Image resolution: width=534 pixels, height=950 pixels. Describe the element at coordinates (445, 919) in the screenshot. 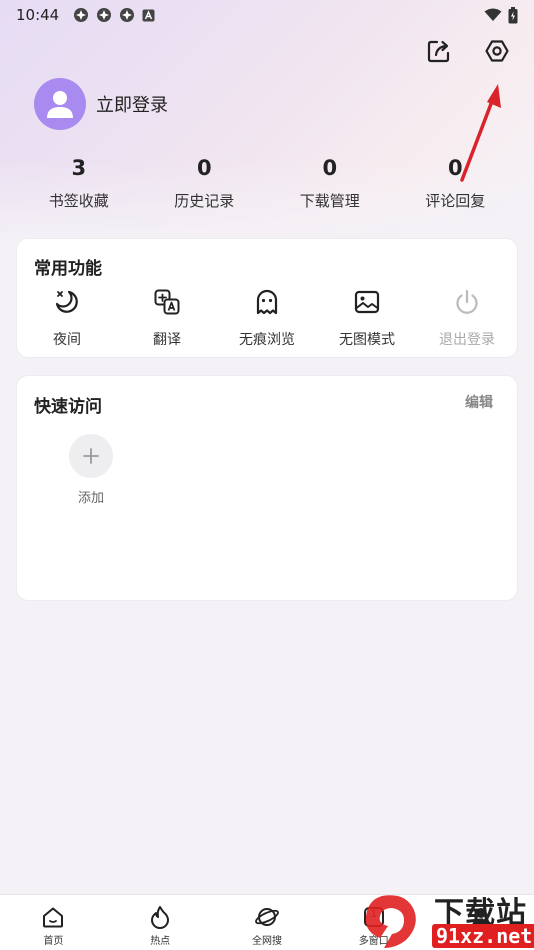

I see `watermark: 下载站 91xz.net` at that location.